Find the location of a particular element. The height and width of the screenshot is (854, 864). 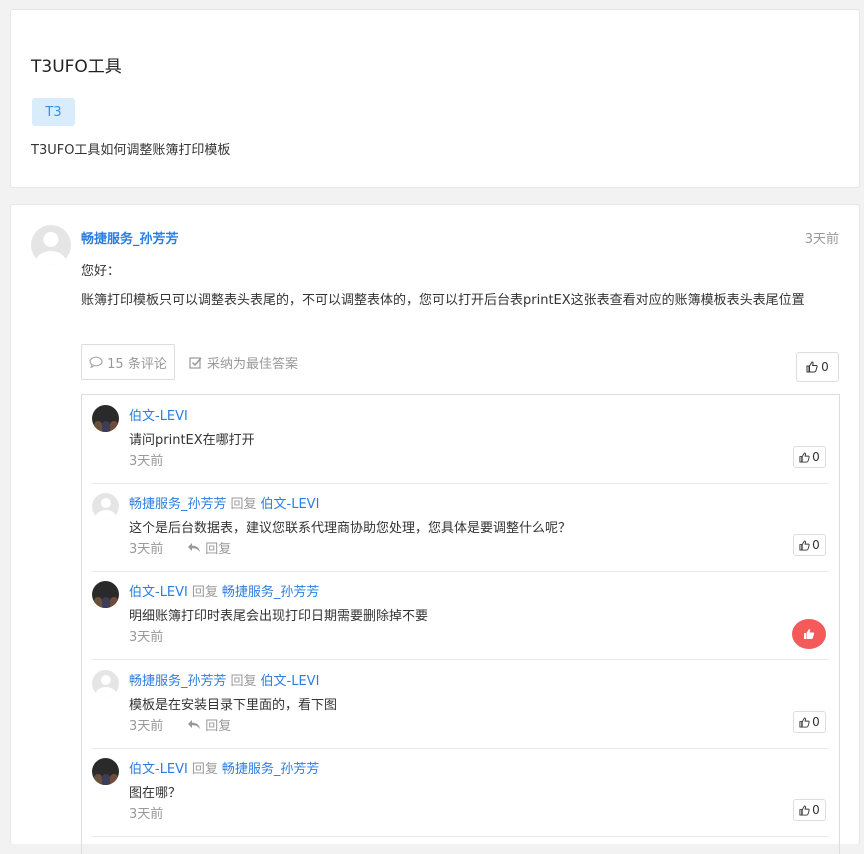

comment-text: 明细账簿打印时表尾会出现打印日期需要删除掉不要 is located at coordinates (279, 616).